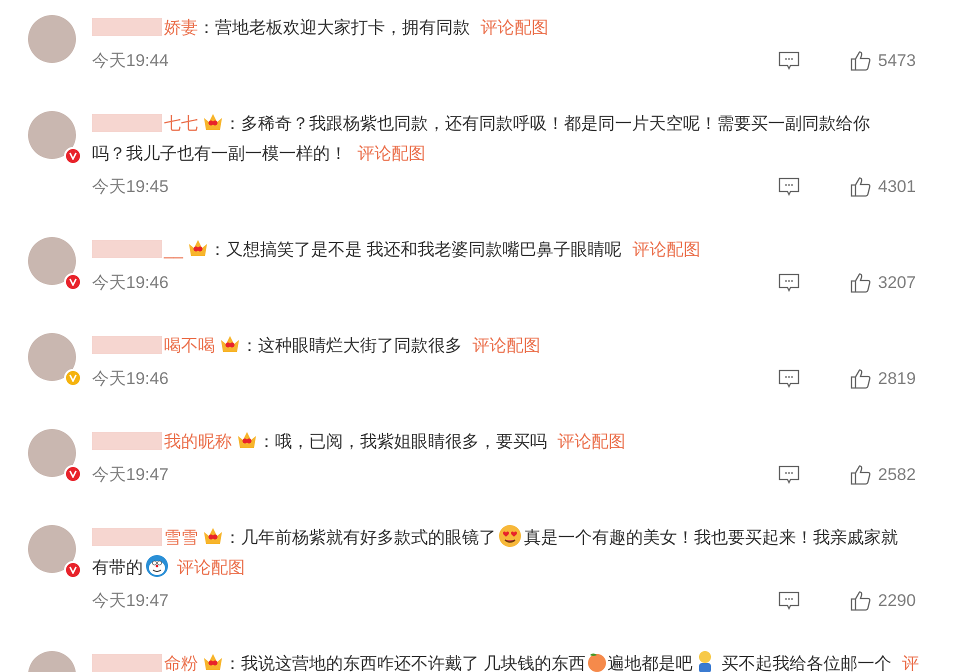 This screenshot has width=958, height=672. I want to click on comment-text: ：又想搞笑了是不是 我还和我老婆同款嘴巴鼻子眼睛呢, so click(415, 249).